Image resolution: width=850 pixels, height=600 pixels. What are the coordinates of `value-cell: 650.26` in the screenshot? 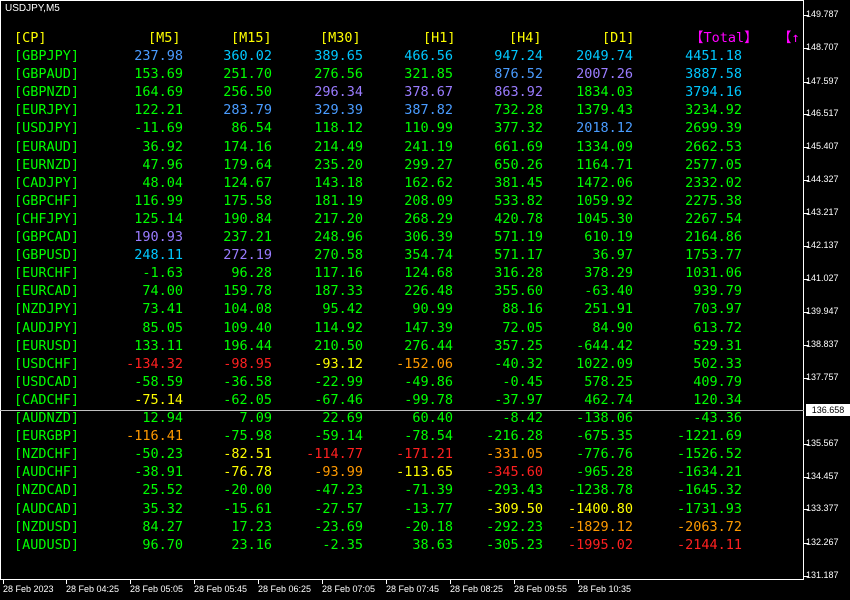 It's located at (518, 164).